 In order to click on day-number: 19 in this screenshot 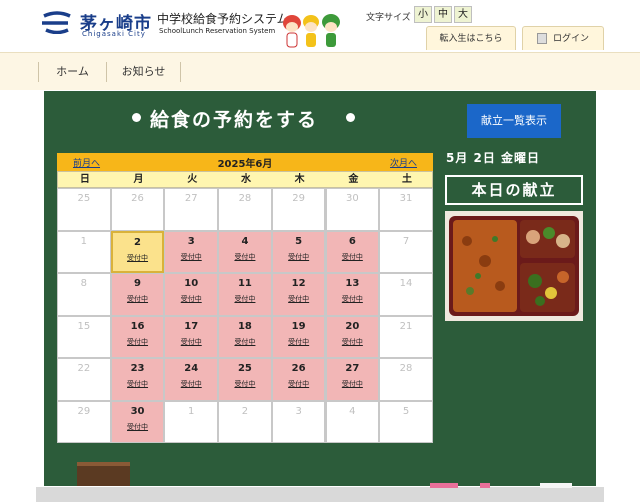, I will do `click(298, 326)`.